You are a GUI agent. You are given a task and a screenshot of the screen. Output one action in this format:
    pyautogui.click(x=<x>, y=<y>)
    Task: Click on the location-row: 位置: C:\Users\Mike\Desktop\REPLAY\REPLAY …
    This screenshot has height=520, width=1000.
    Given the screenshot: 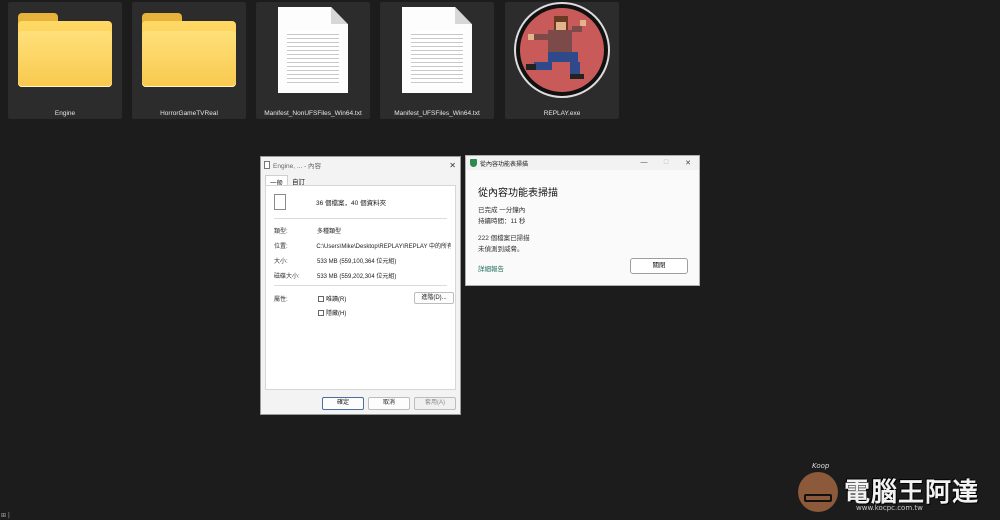 What is the action you would take?
    pyautogui.click(x=362, y=245)
    